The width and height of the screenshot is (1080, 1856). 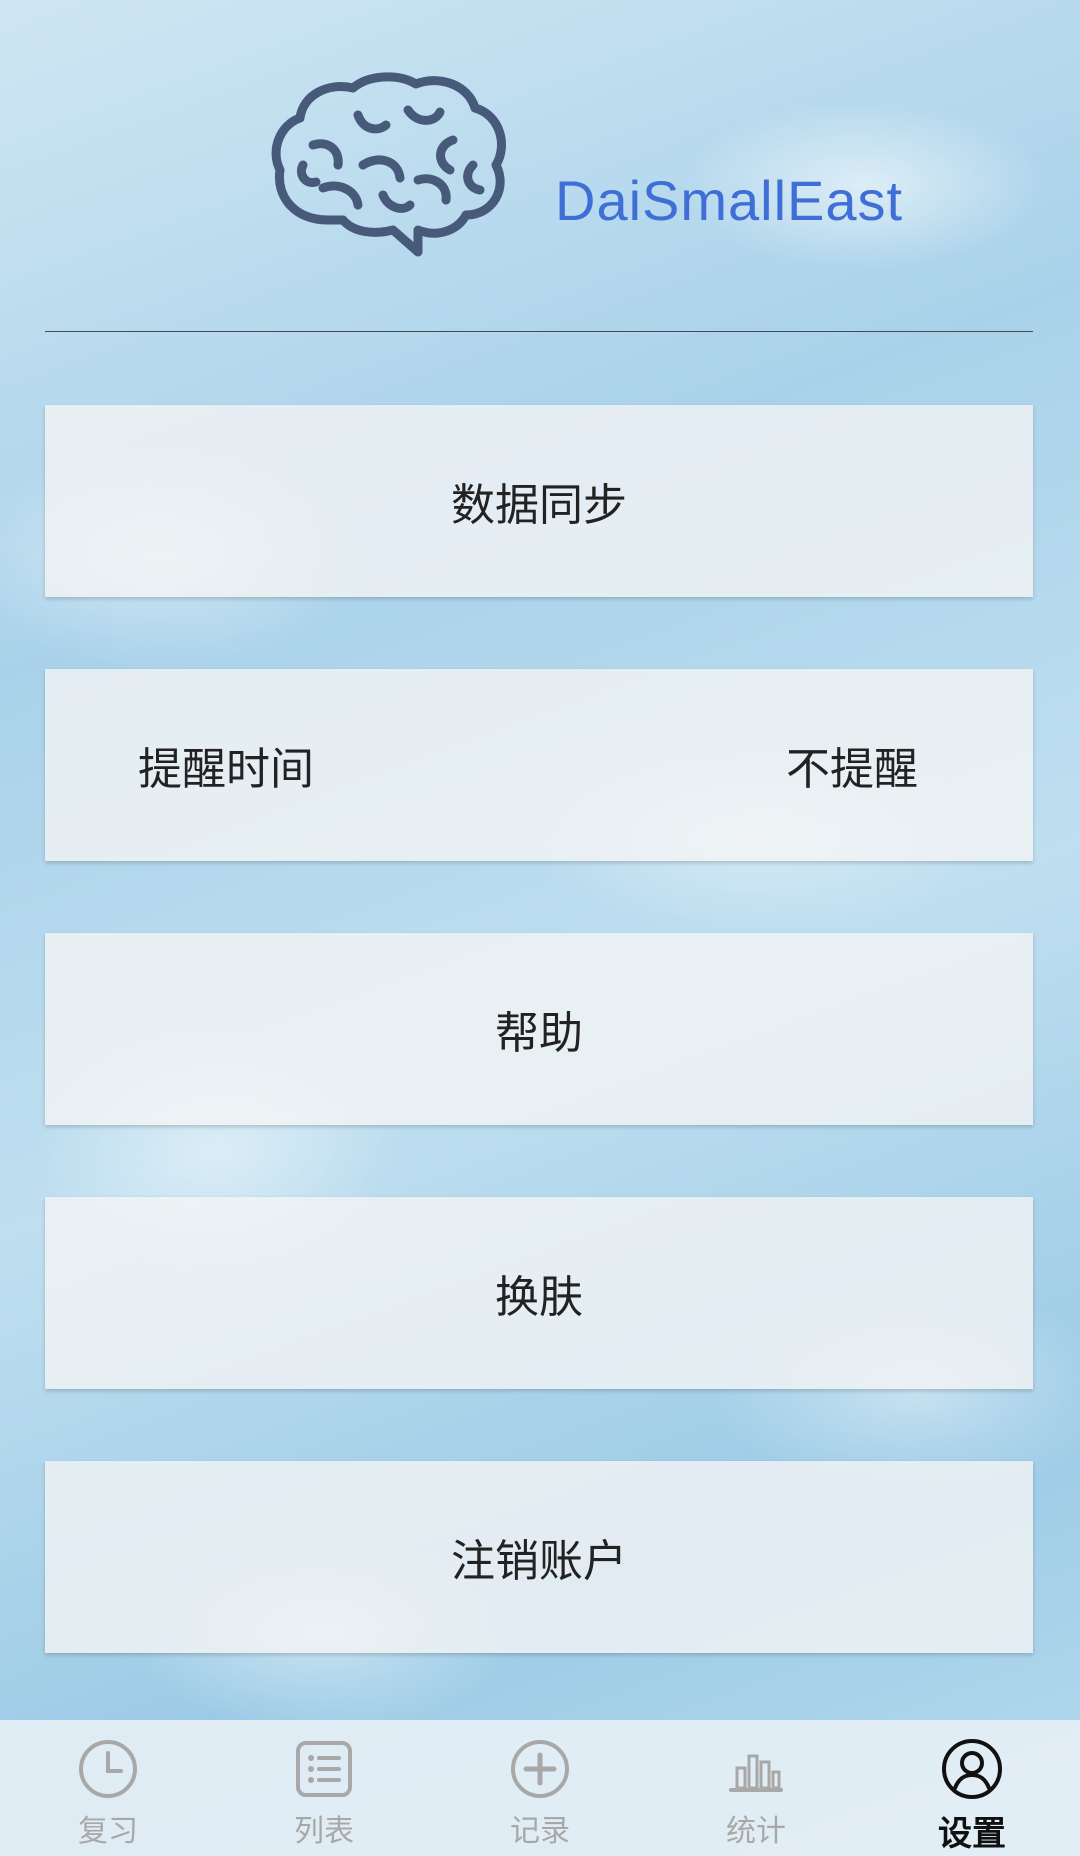 I want to click on tab-statistics: 统计, so click(x=756, y=1788).